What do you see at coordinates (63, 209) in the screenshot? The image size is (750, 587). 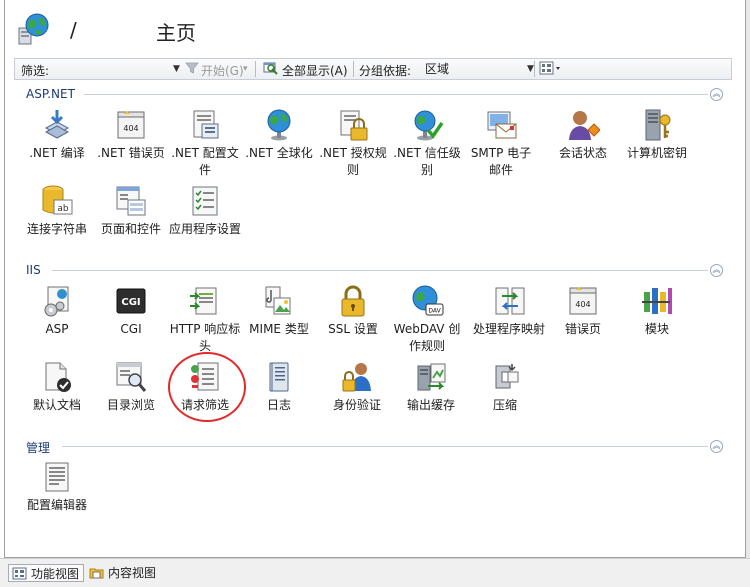 I see `svg-text: ab` at bounding box center [63, 209].